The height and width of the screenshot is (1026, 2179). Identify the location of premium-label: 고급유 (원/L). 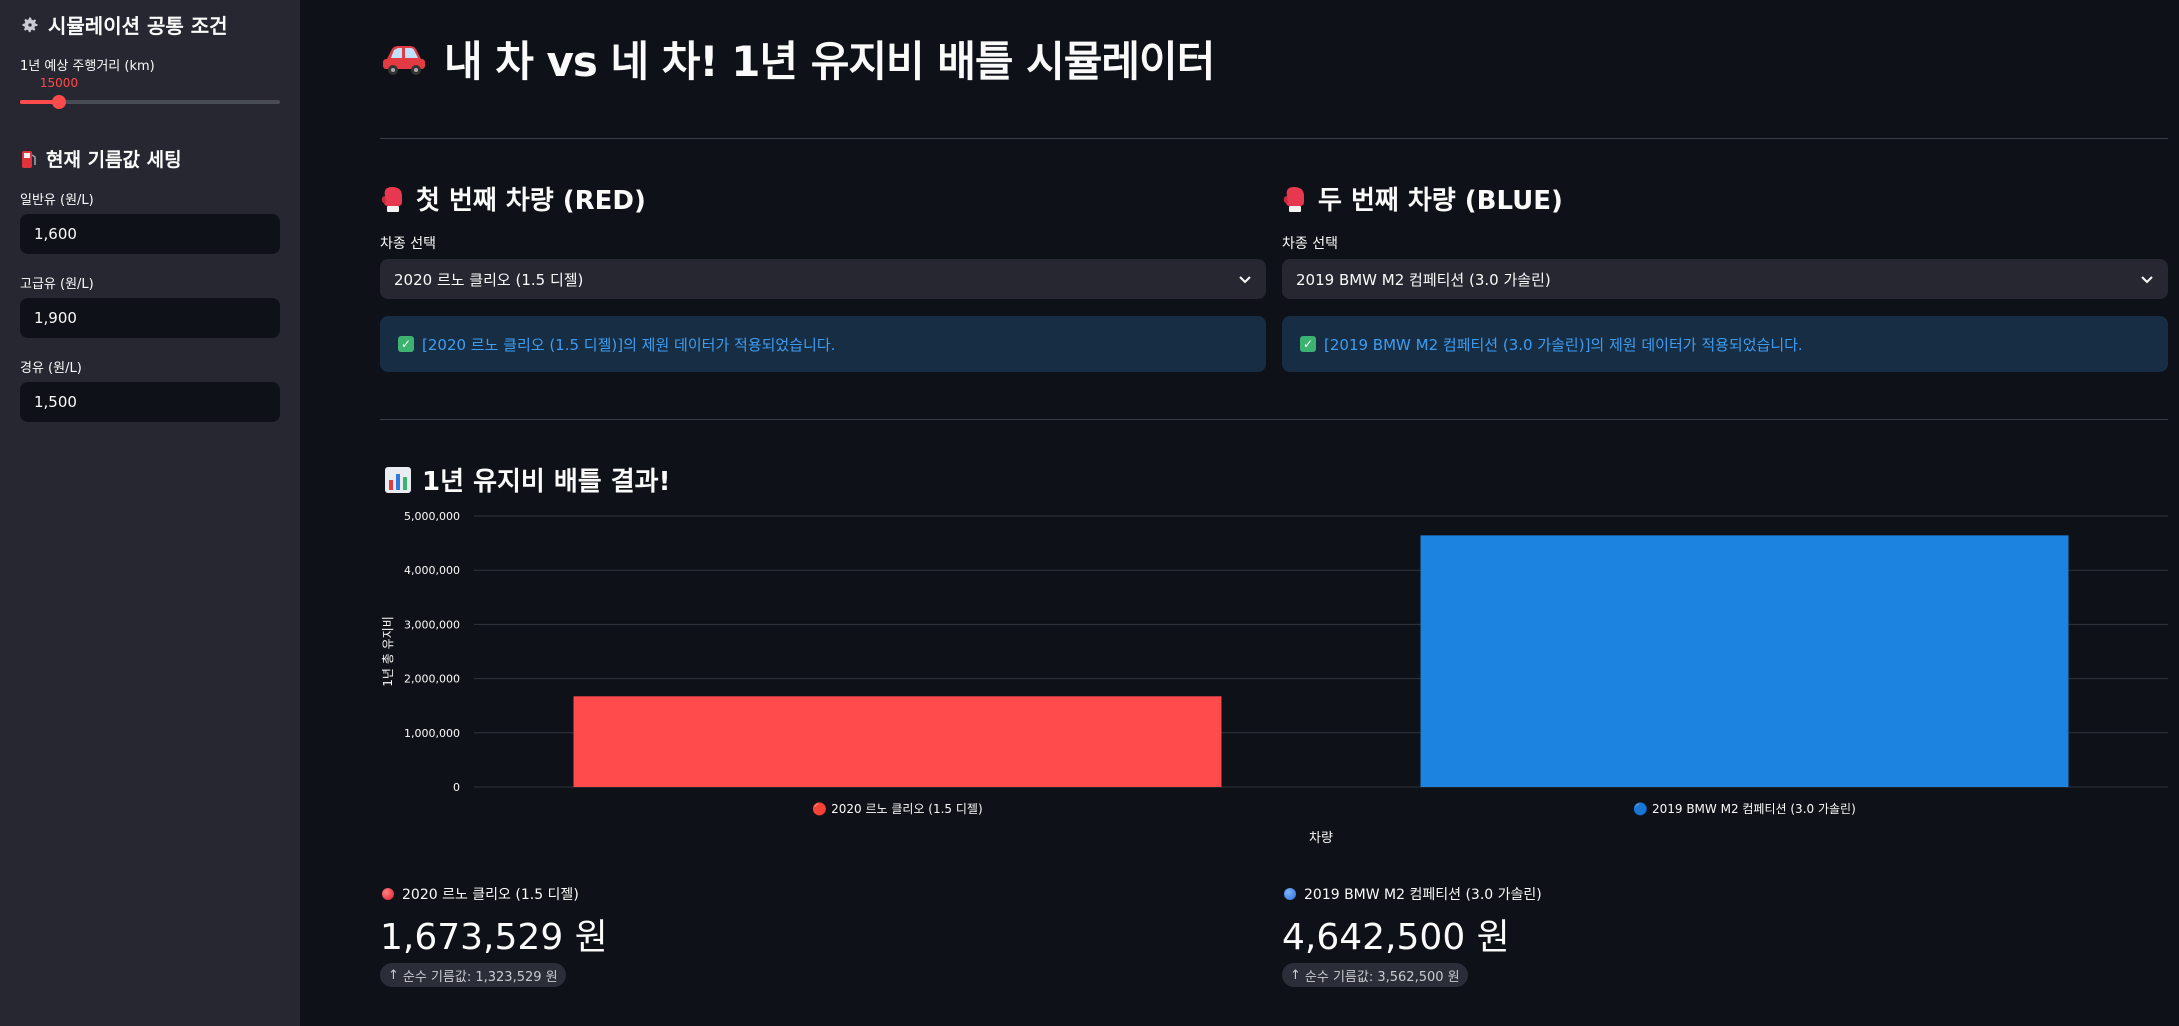
(57, 284).